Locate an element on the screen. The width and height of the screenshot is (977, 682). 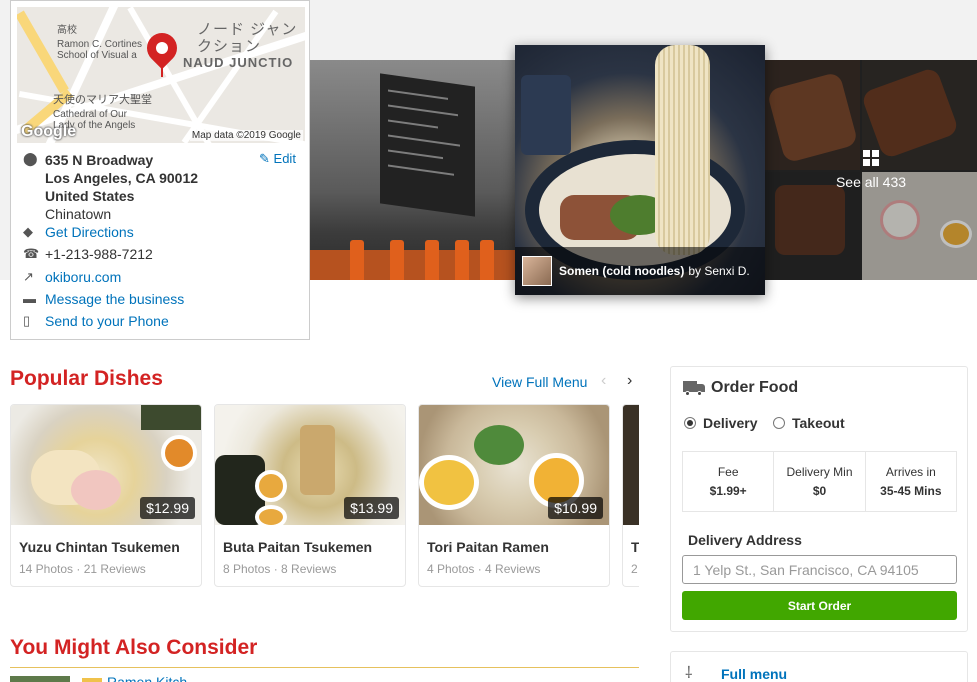
dish-name: T is located at coordinates (635, 547).